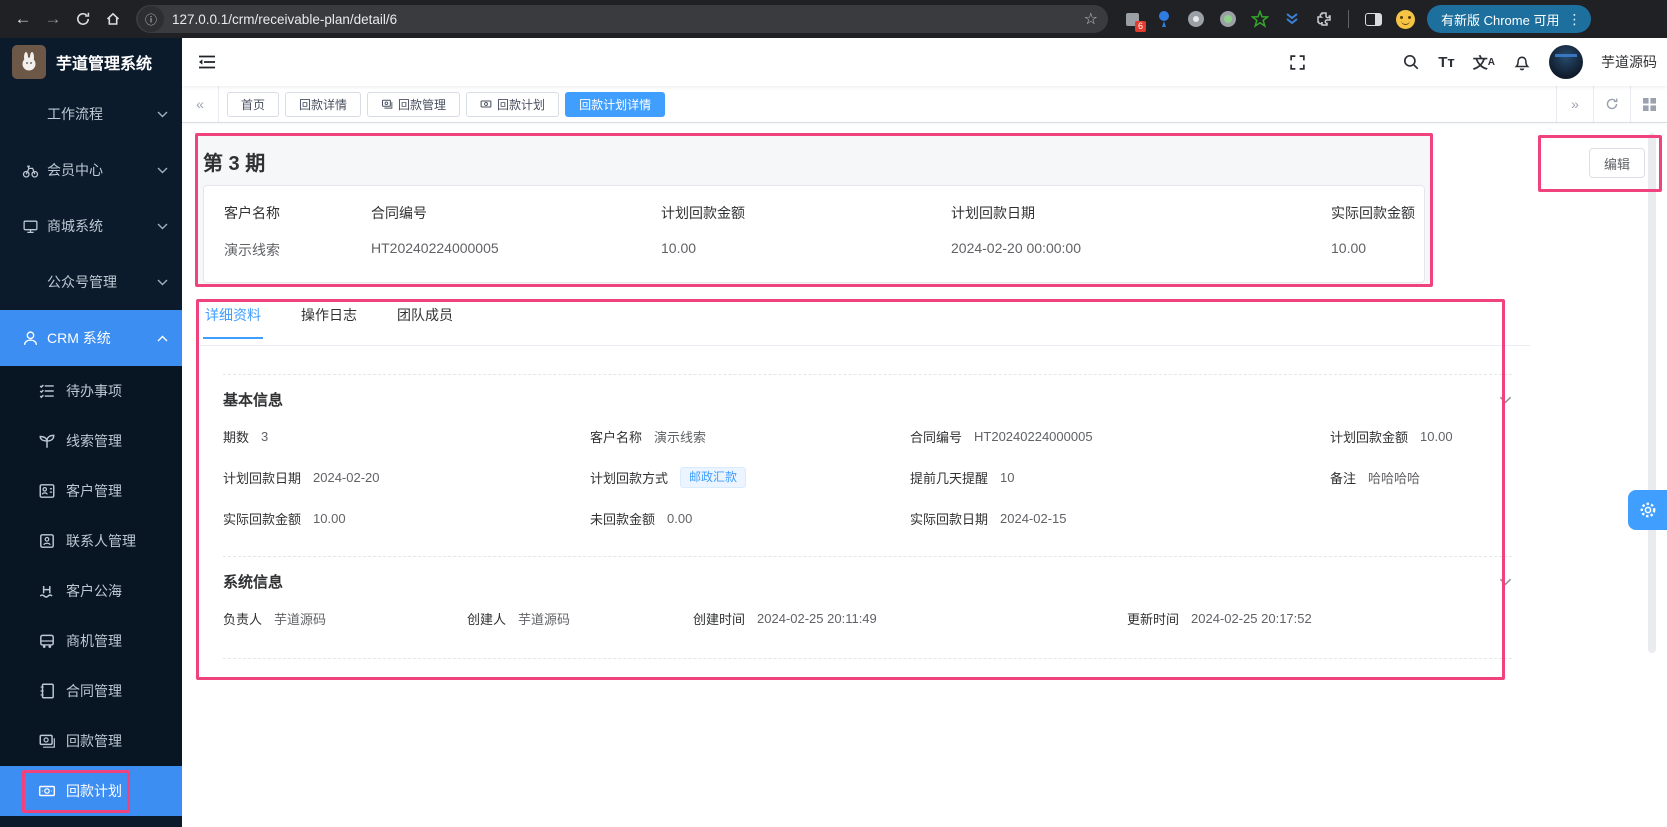 The height and width of the screenshot is (827, 1667). I want to click on extension-icon-blue-chevrons, so click(1292, 19).